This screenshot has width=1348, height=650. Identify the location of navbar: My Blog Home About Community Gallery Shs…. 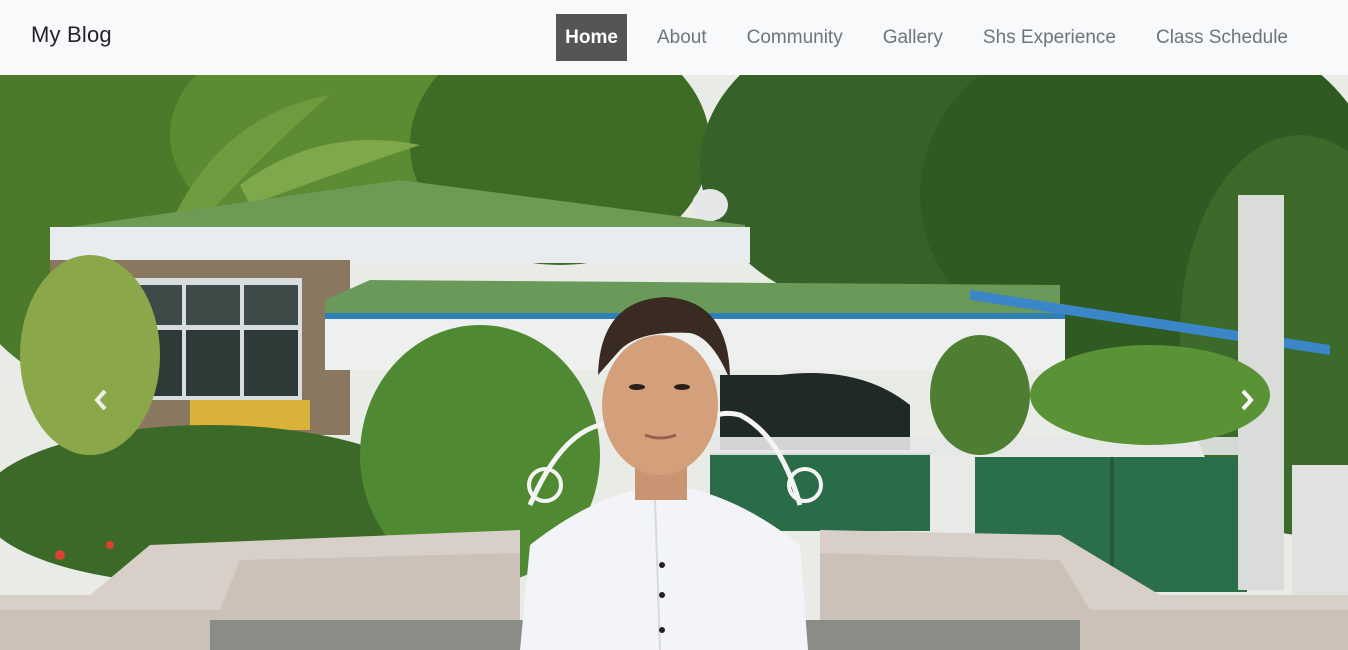
(674, 37).